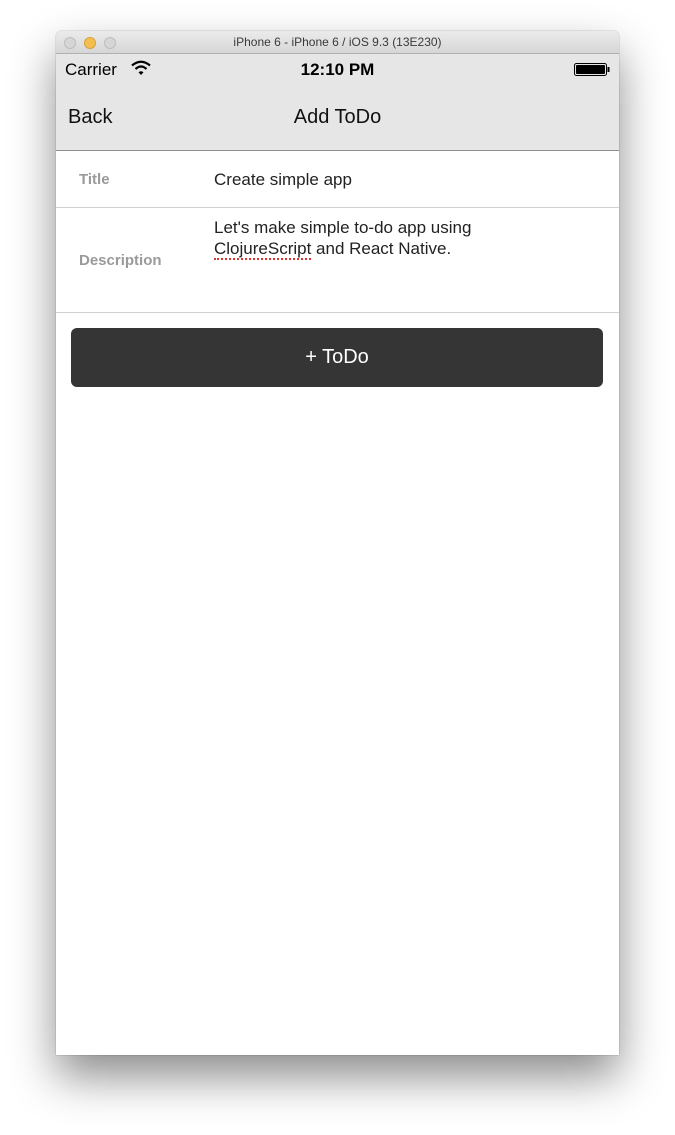 Image resolution: width=675 pixels, height=1135 pixels. I want to click on status-bar: Carrier 12:10 PM, so click(337, 68).